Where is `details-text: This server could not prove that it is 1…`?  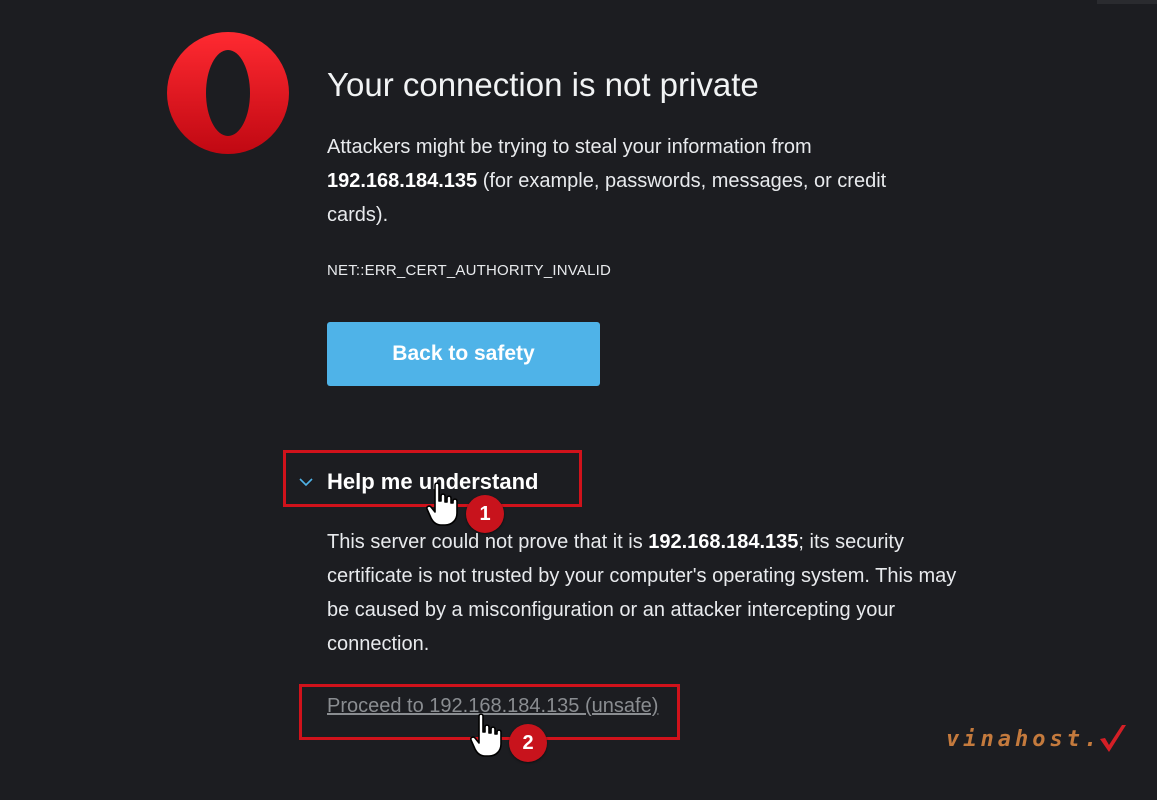 details-text: This server could not prove that it is 1… is located at coordinates (647, 593).